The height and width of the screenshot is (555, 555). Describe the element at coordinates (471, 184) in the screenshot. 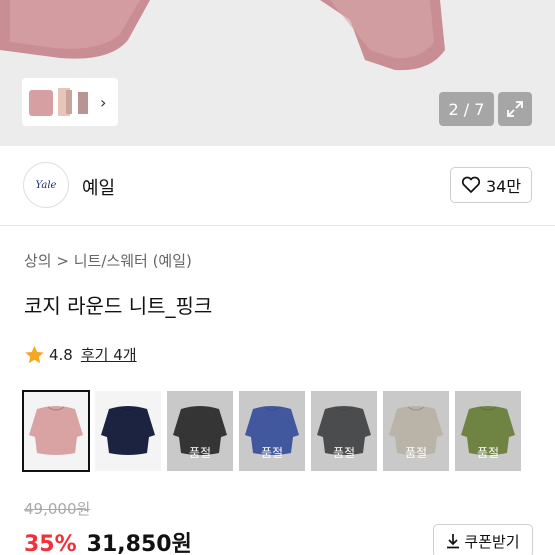

I see `heart-outline-icon` at that location.